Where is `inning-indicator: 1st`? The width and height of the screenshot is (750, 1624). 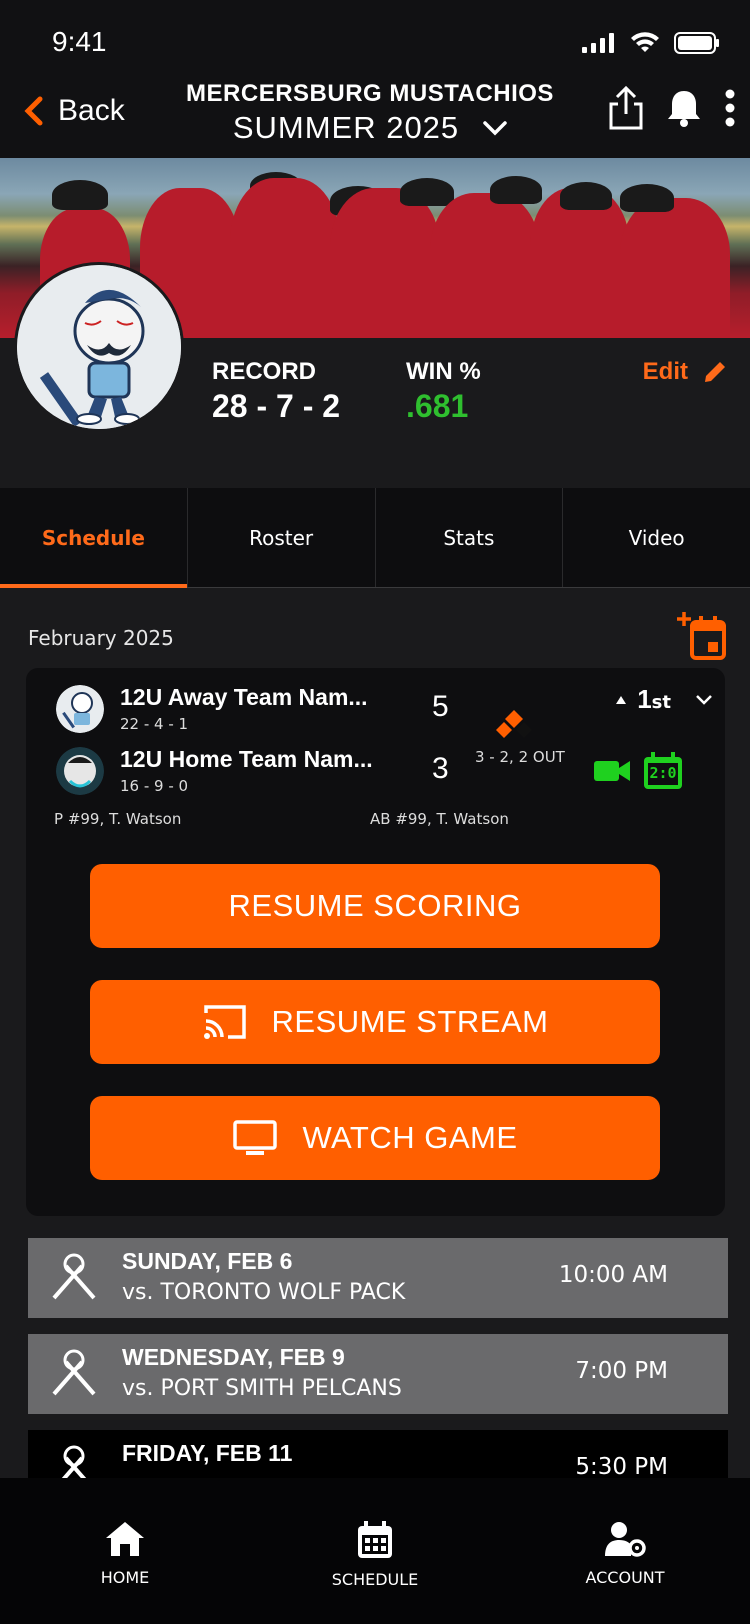
inning-indicator: 1st is located at coordinates (664, 699).